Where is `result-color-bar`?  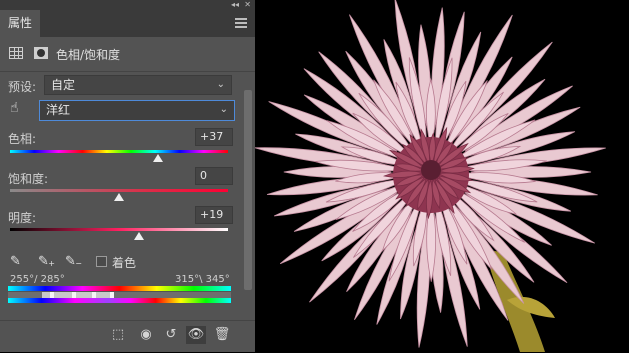 result-color-bar is located at coordinates (119, 300).